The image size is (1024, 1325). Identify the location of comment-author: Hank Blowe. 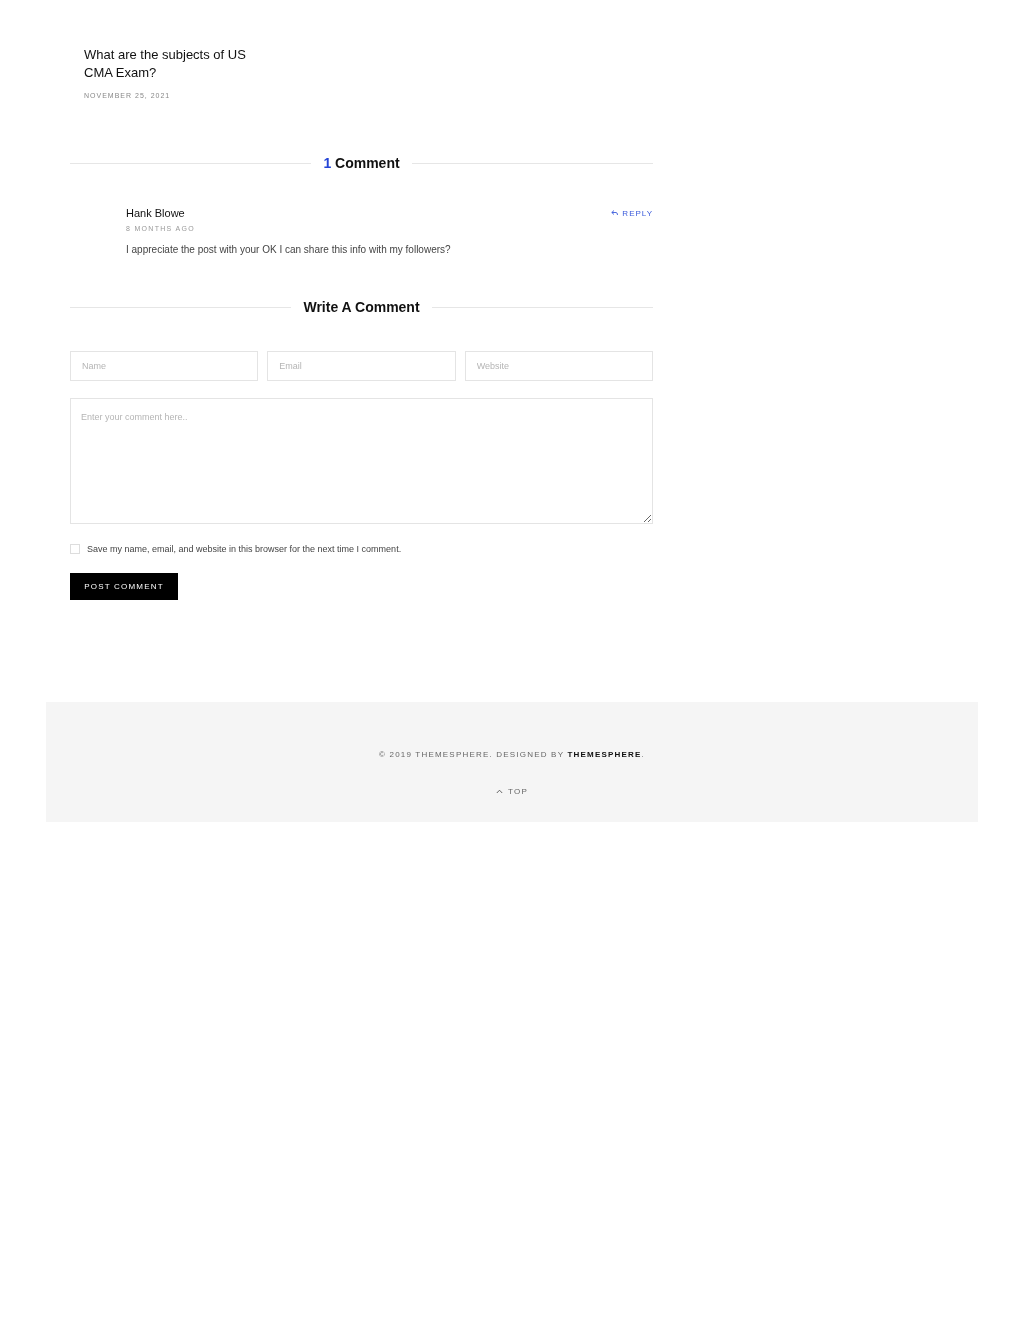
(155, 213).